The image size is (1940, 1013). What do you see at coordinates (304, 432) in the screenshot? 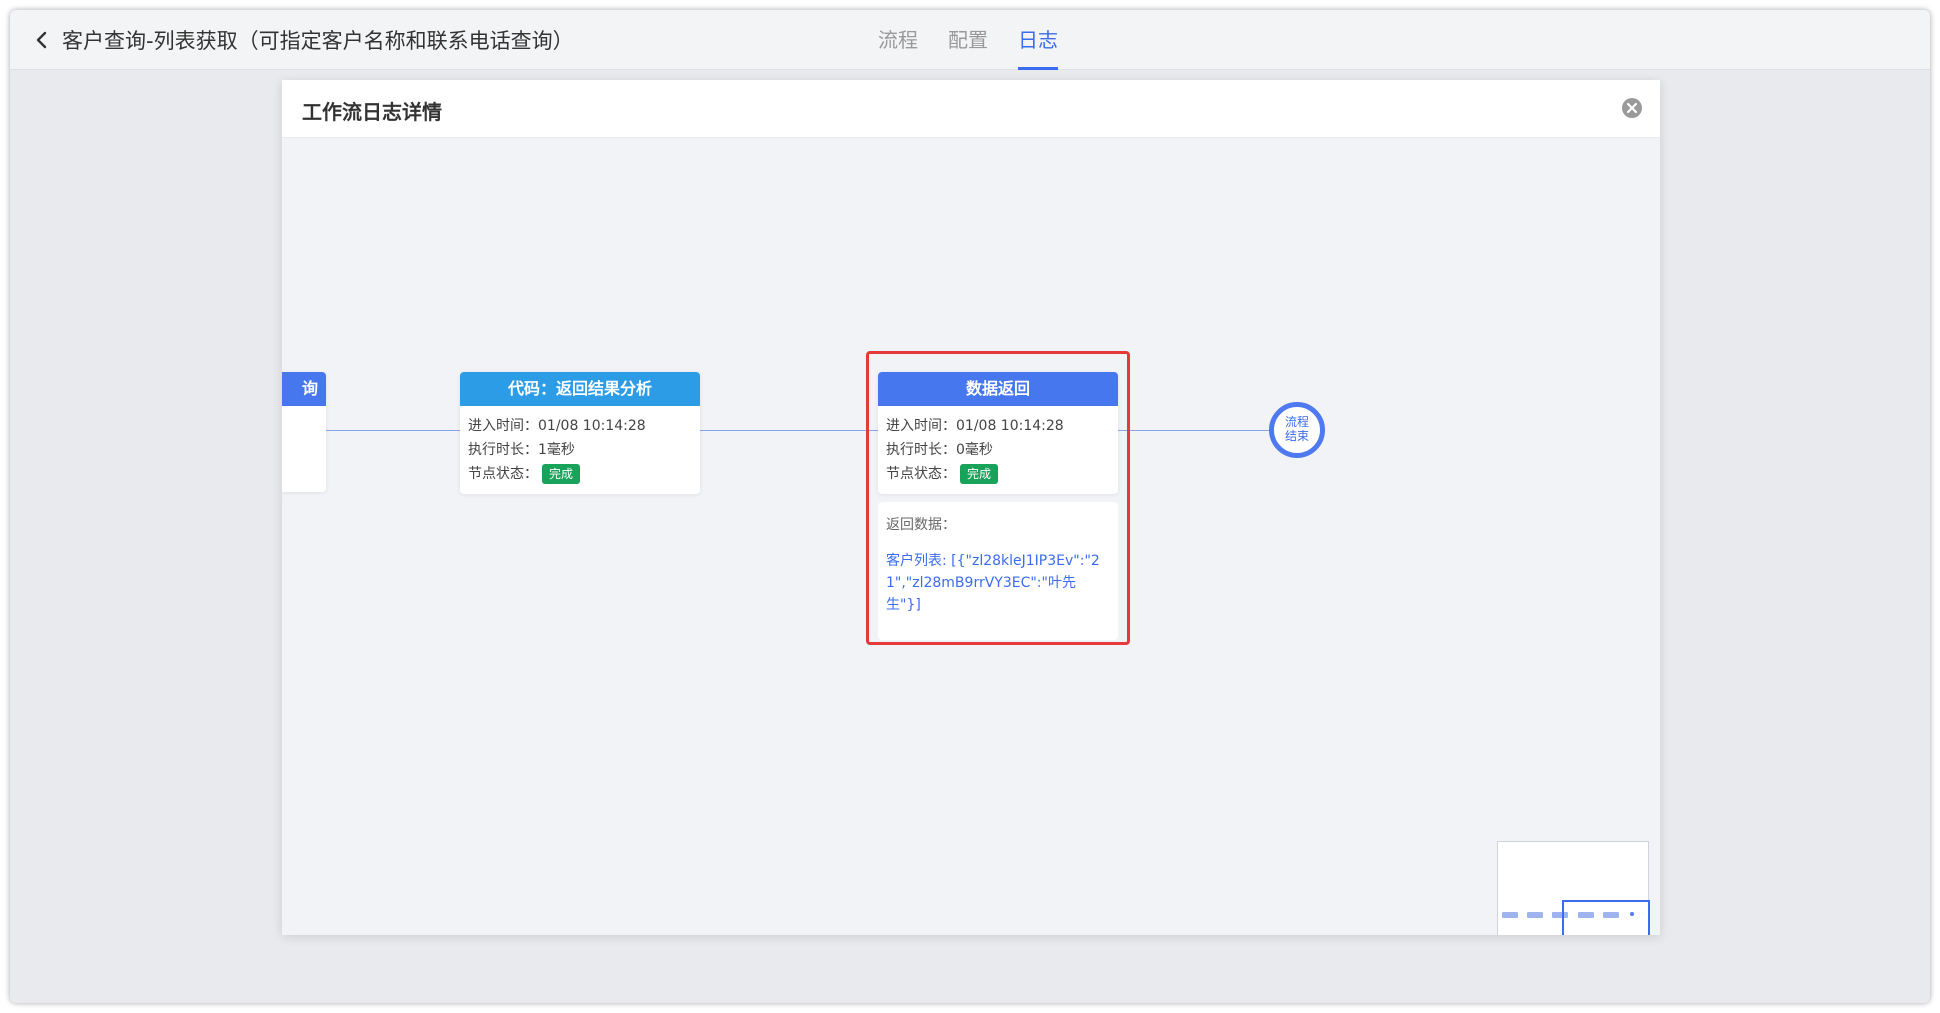
I see `flow-node-partial: 询` at bounding box center [304, 432].